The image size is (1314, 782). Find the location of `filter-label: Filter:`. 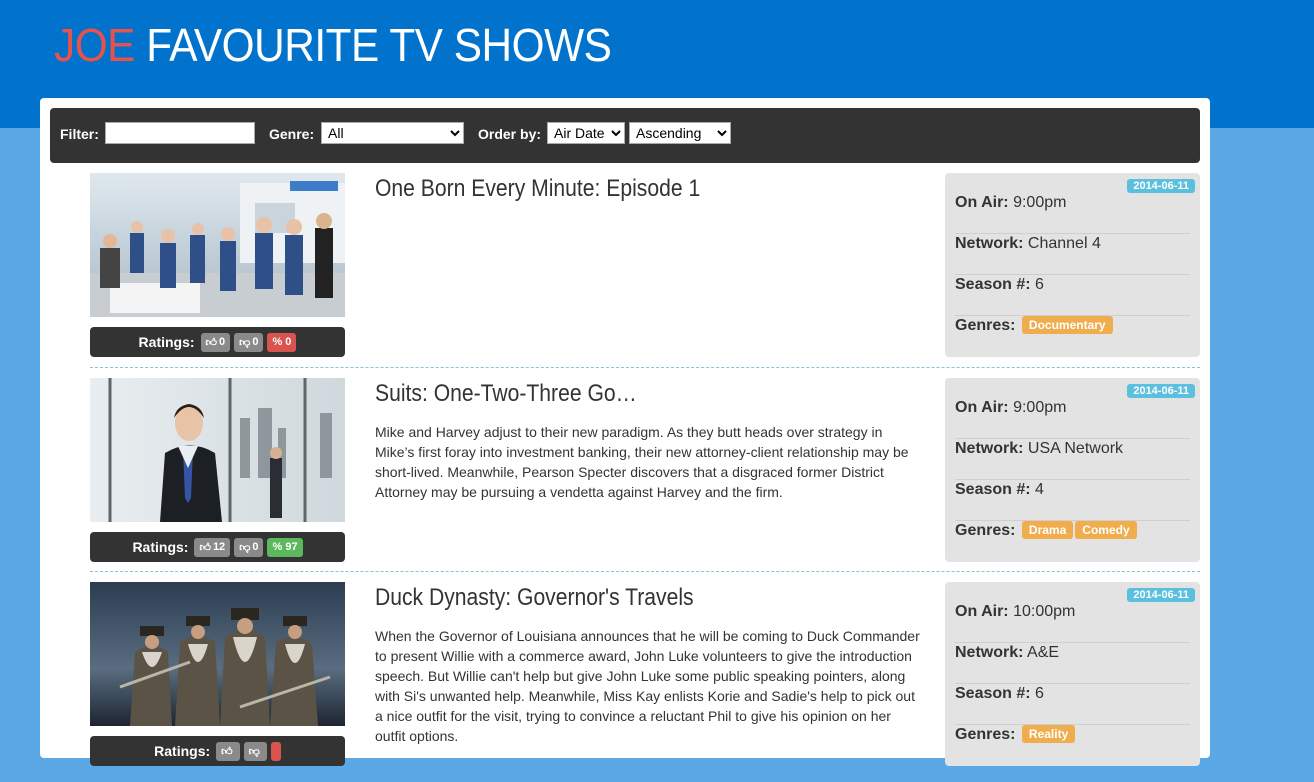

filter-label: Filter: is located at coordinates (79, 134).